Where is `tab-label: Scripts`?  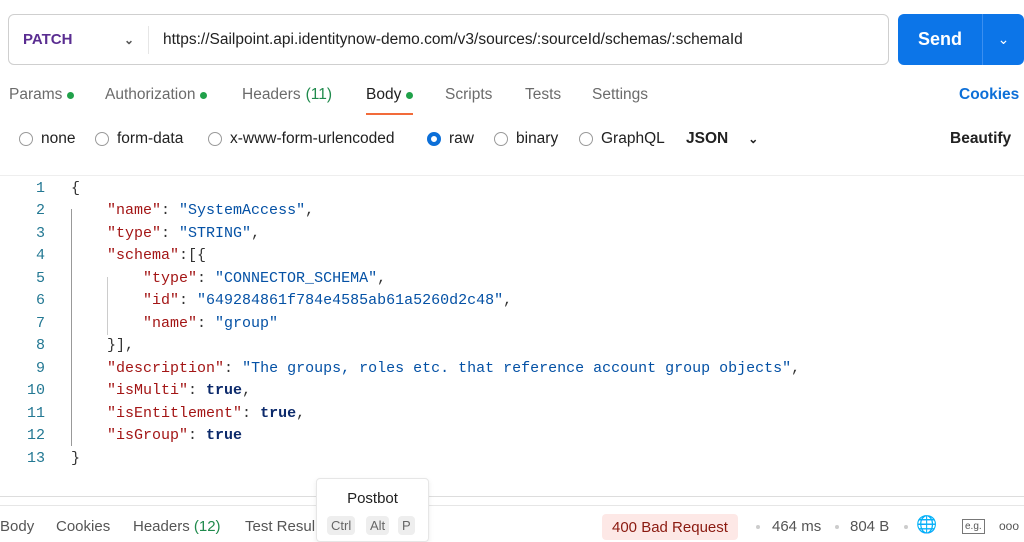 tab-label: Scripts is located at coordinates (469, 94).